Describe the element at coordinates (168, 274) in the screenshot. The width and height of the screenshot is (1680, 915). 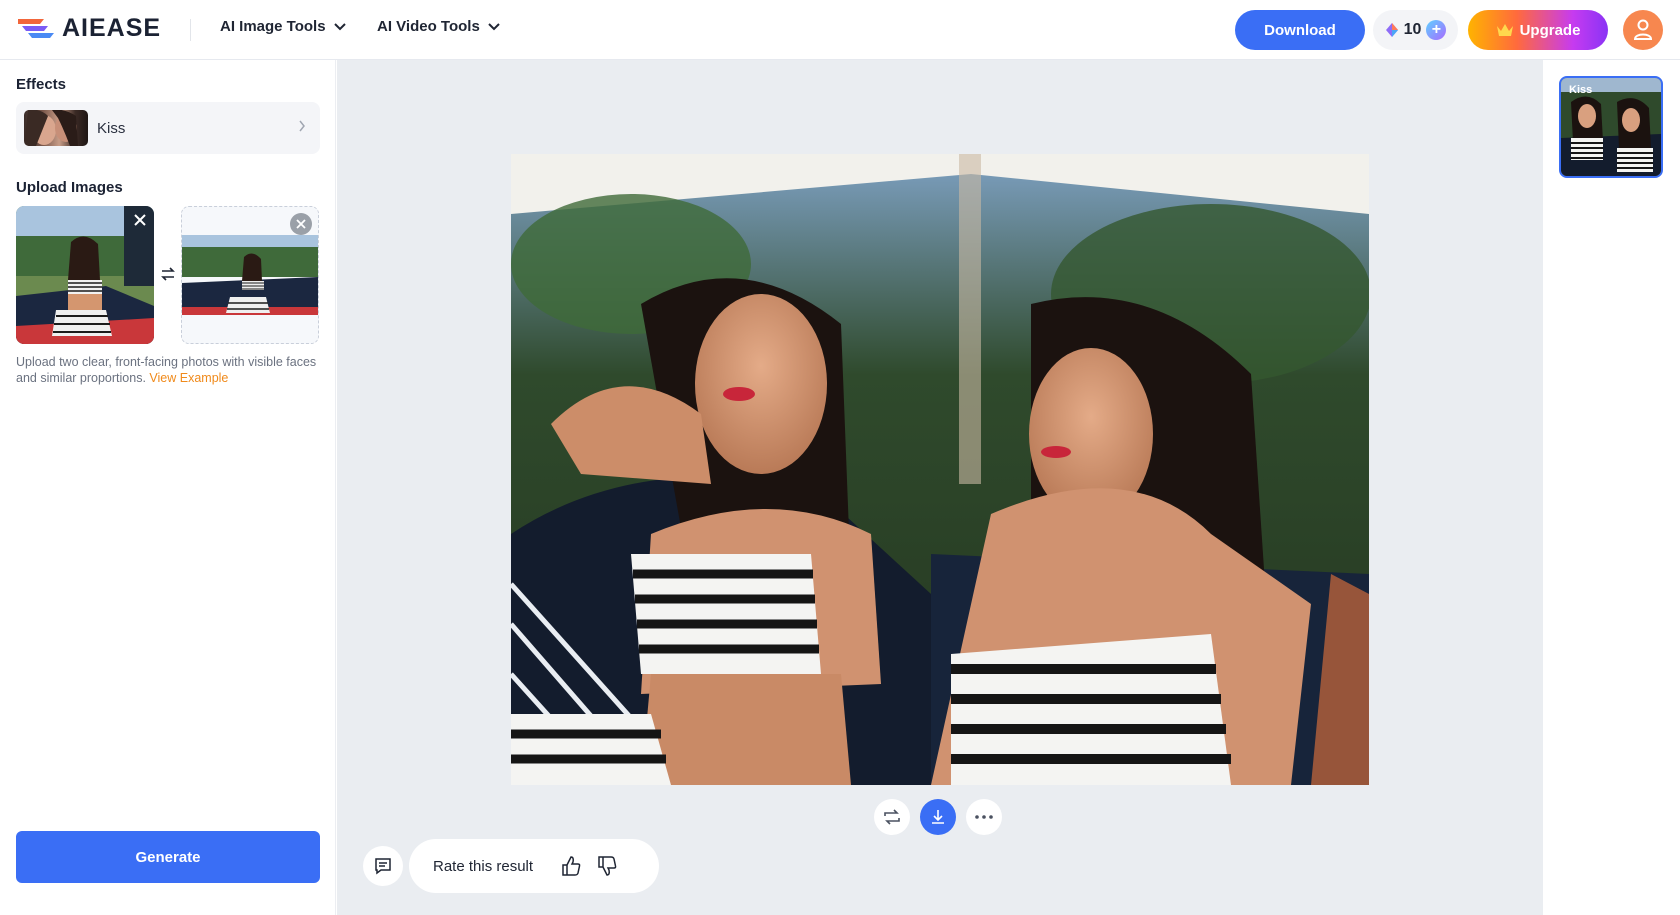
I see `swap-icon` at that location.